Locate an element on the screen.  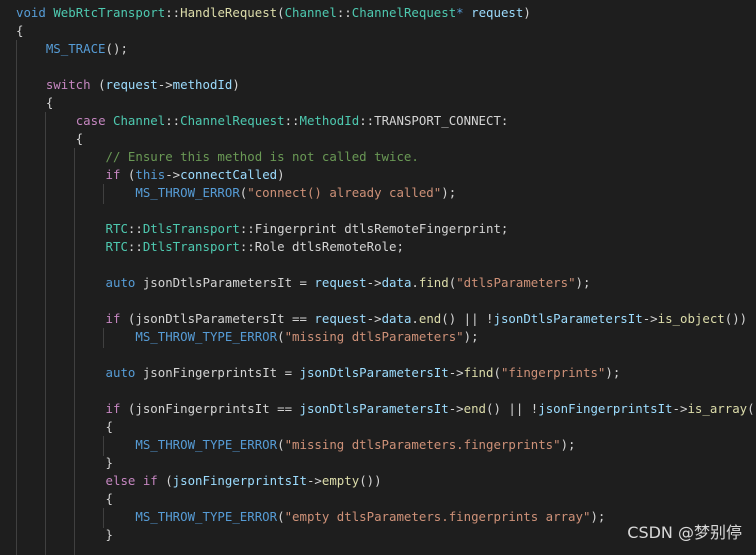
code-token: switch is located at coordinates (68, 84).